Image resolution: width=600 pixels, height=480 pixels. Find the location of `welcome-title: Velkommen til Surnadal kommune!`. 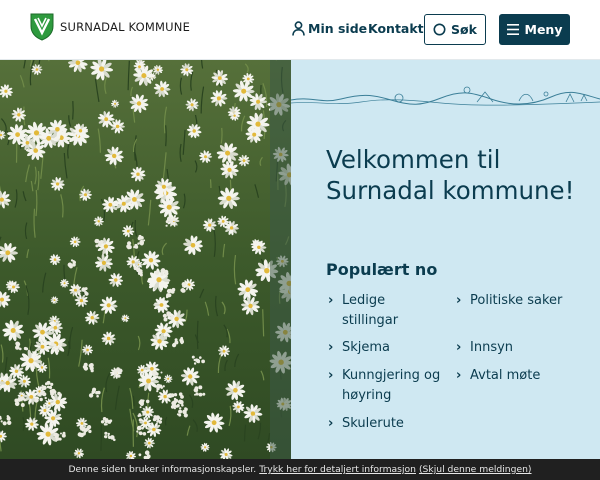

welcome-title: Velkommen til Surnadal kommune! is located at coordinates (450, 175).